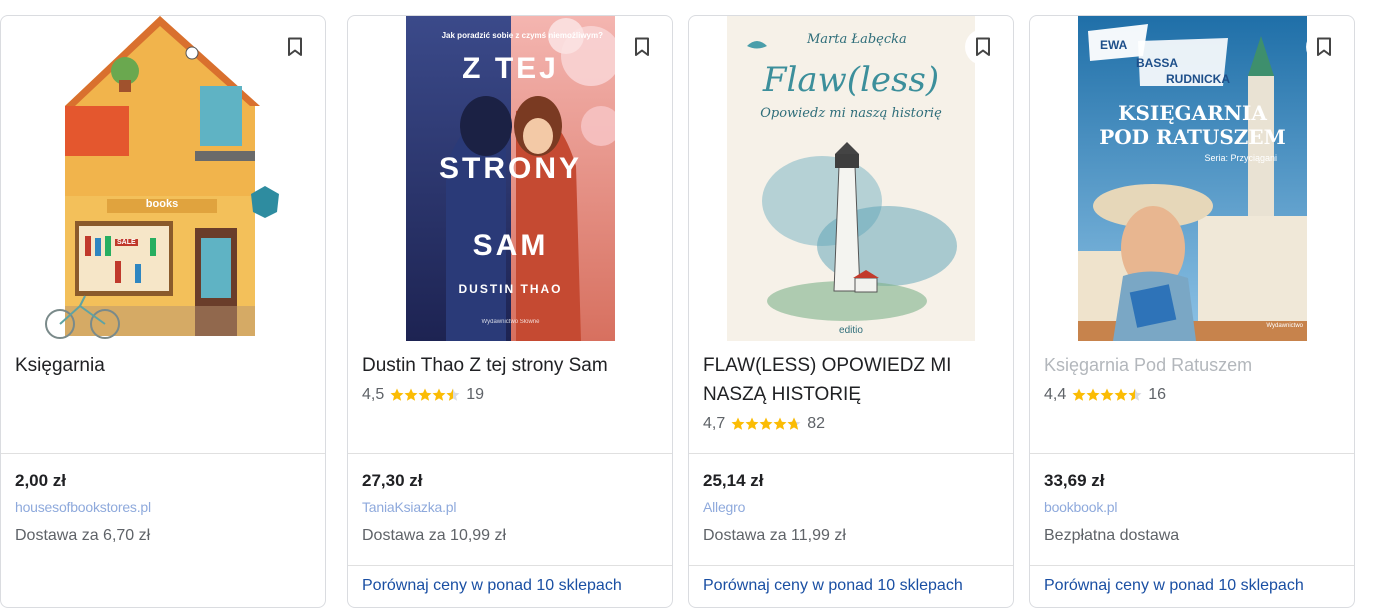  I want to click on cover-title-line: Z TEJ, so click(510, 68).